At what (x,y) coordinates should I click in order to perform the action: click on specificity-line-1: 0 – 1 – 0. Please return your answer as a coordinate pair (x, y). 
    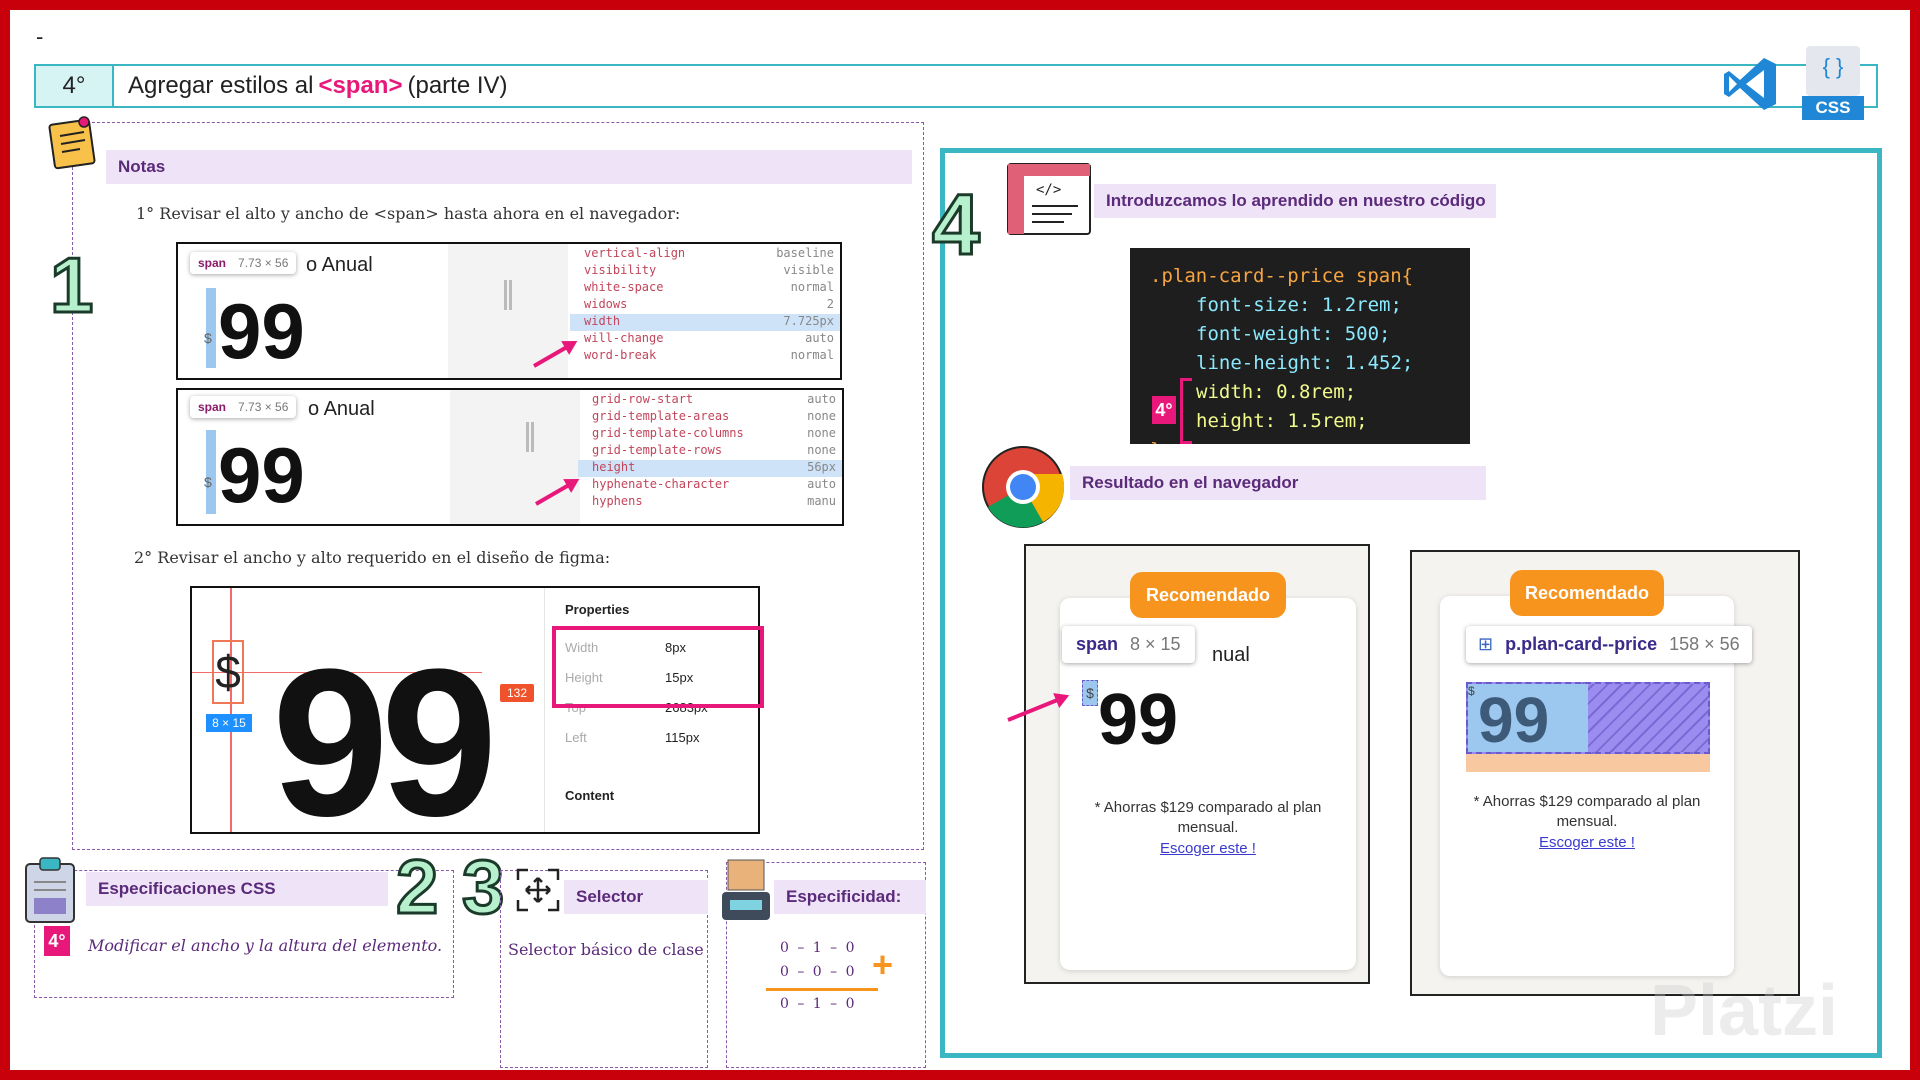
    Looking at the image, I should click on (818, 948).